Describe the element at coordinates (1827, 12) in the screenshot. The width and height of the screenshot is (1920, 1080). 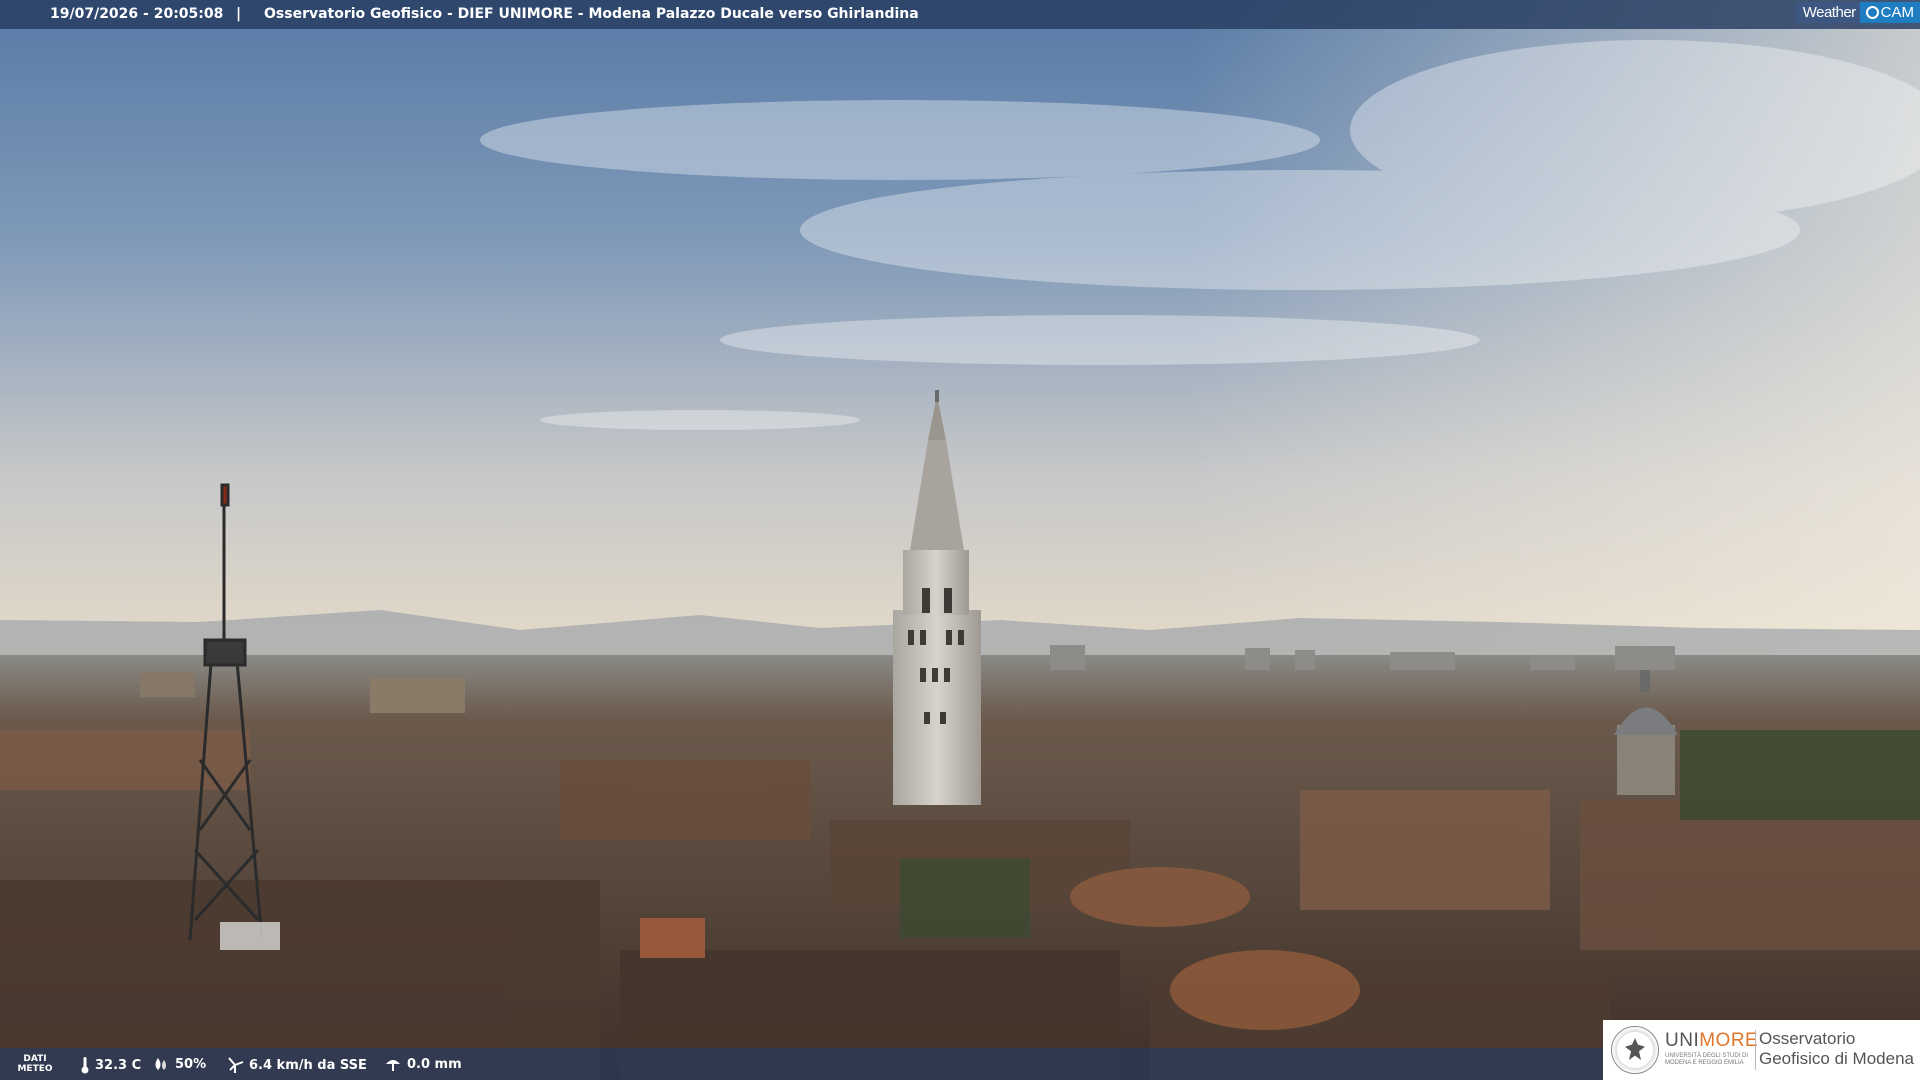
I see `brand-left: Weather` at that location.